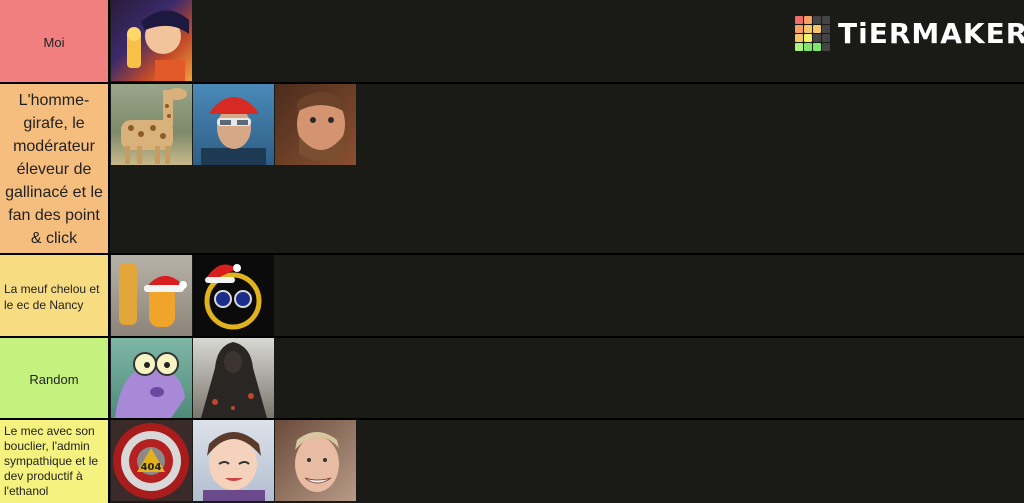 The height and width of the screenshot is (503, 1024). Describe the element at coordinates (315, 460) in the screenshot. I see `tier-item-grinning-man-photo` at that location.